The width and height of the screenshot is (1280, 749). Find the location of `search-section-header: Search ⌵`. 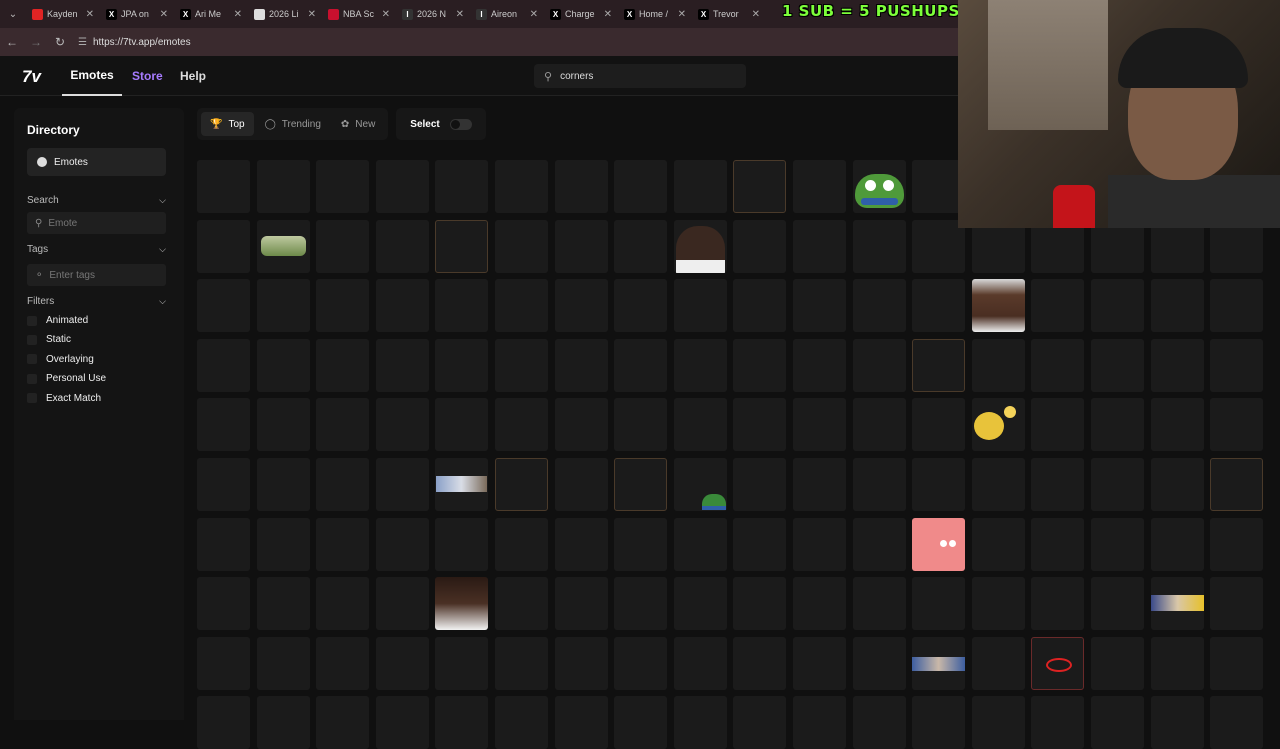

search-section-header: Search ⌵ is located at coordinates (96, 200).